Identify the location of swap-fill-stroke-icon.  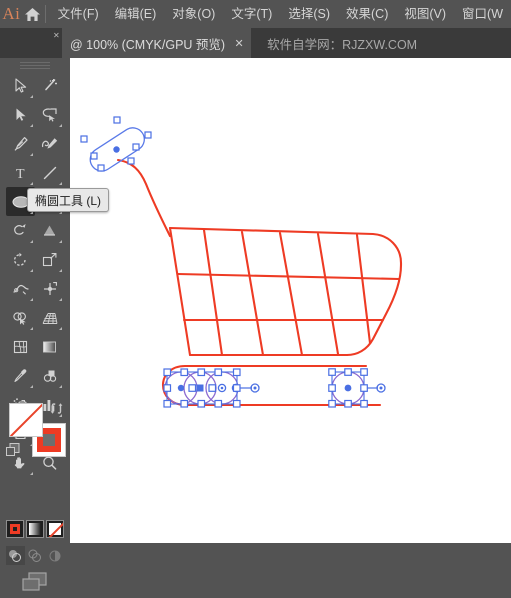
(56, 411).